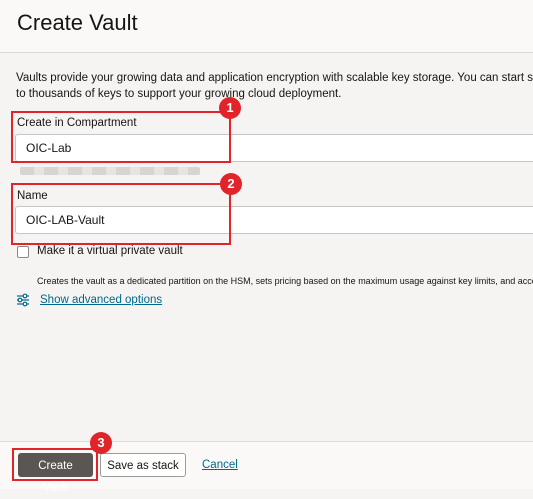 Image resolution: width=533 pixels, height=499 pixels. I want to click on callout-box-create, so click(55, 464).